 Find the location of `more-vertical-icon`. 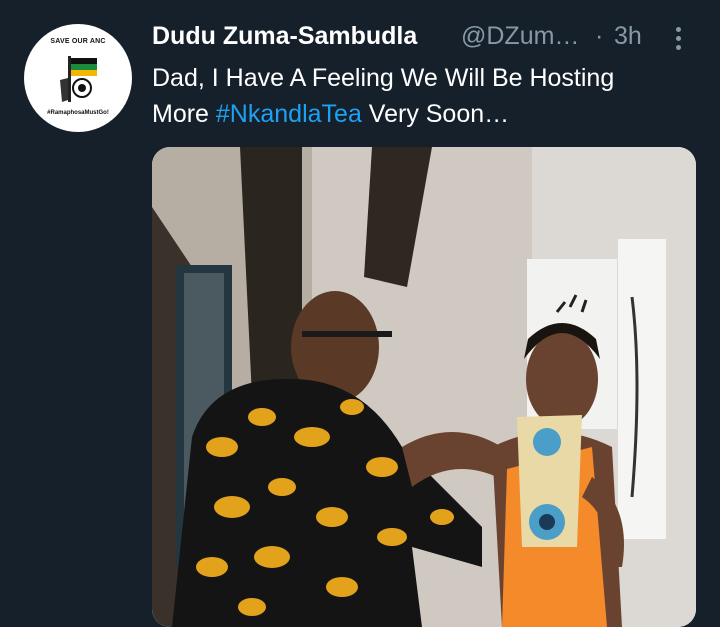

more-vertical-icon is located at coordinates (678, 39).